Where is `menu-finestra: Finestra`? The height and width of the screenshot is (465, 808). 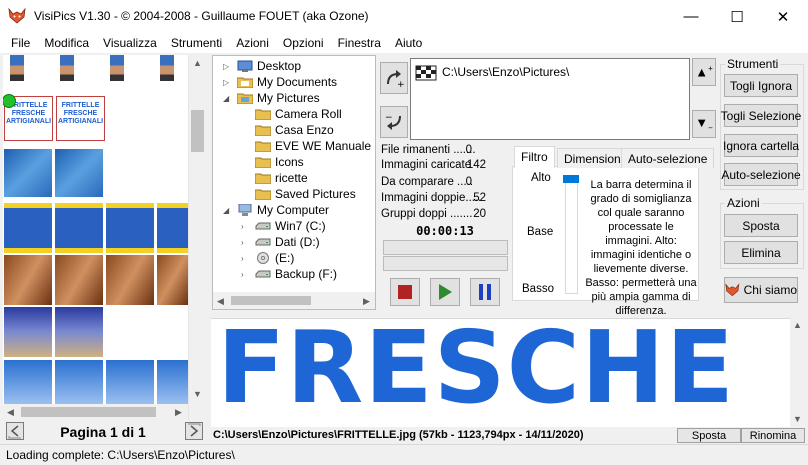
menu-finestra: Finestra is located at coordinates (359, 43).